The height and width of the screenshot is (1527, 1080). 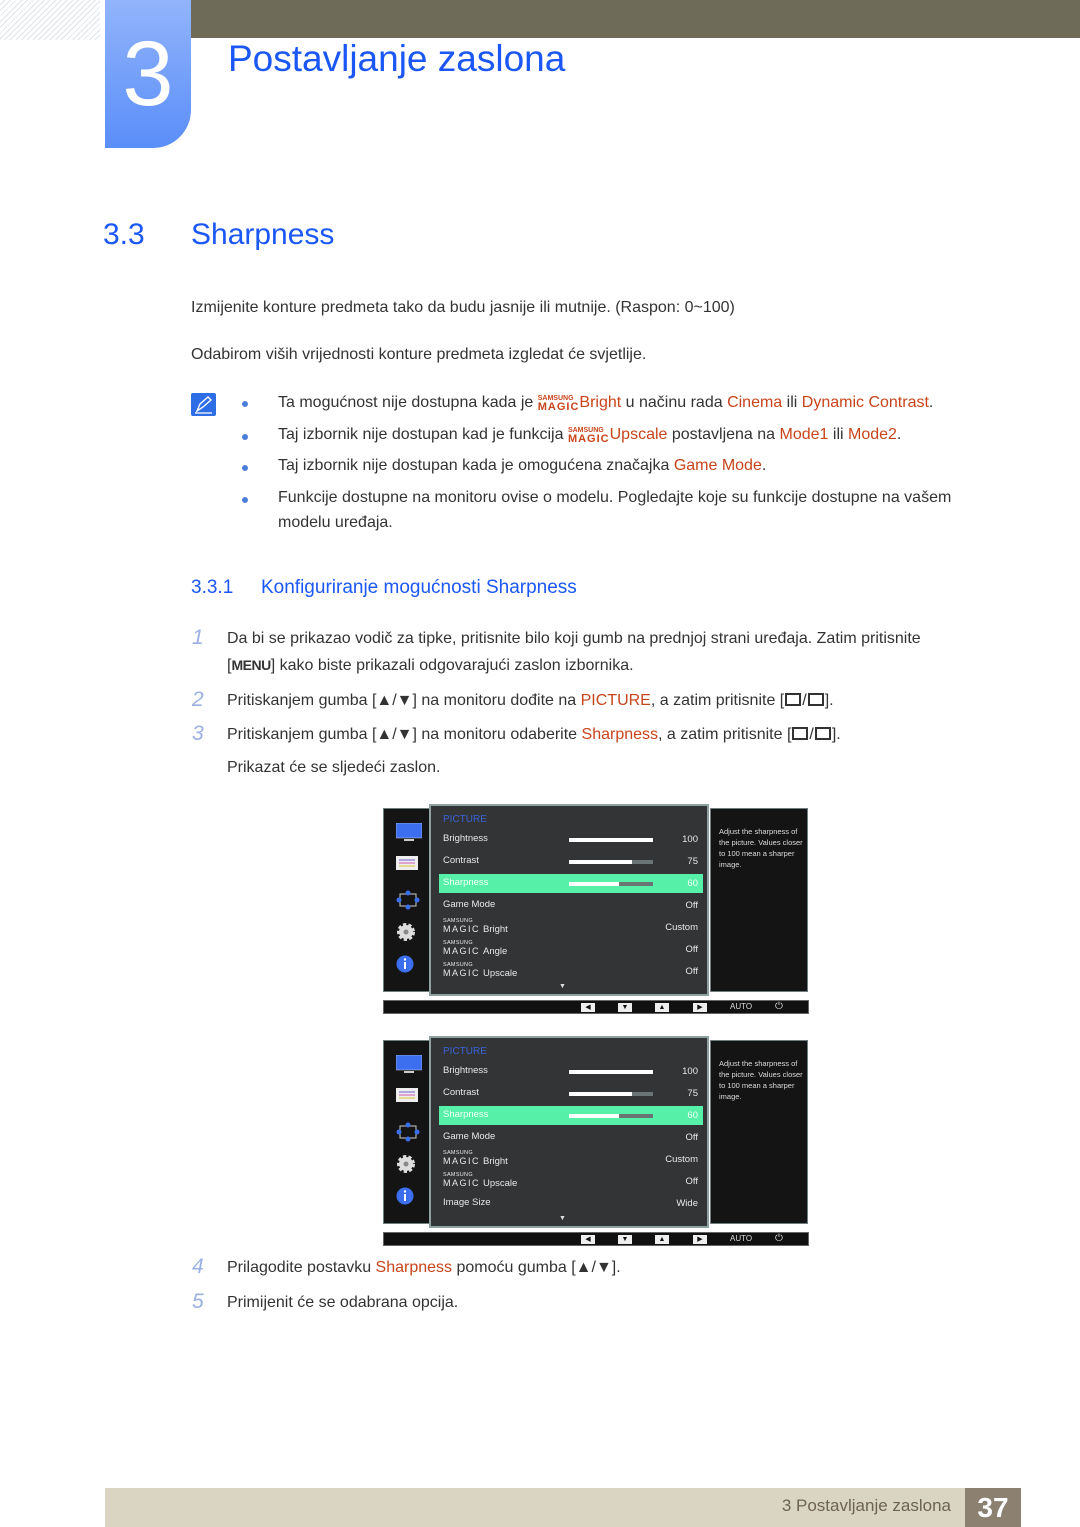 I want to click on osd-row-label: Contrast, so click(x=461, y=1092).